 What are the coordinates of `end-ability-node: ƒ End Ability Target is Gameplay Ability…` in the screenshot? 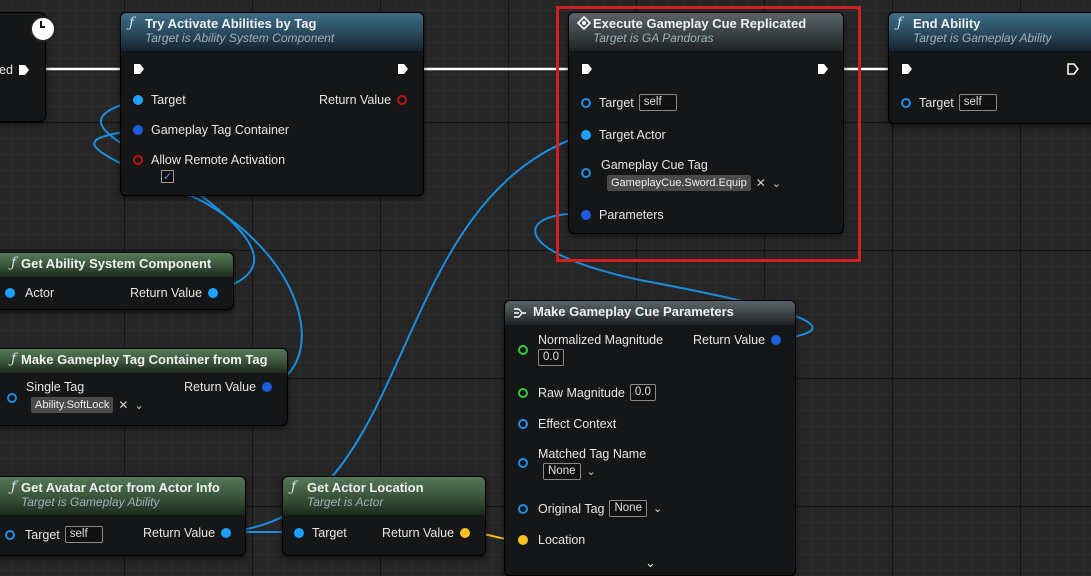 It's located at (989, 68).